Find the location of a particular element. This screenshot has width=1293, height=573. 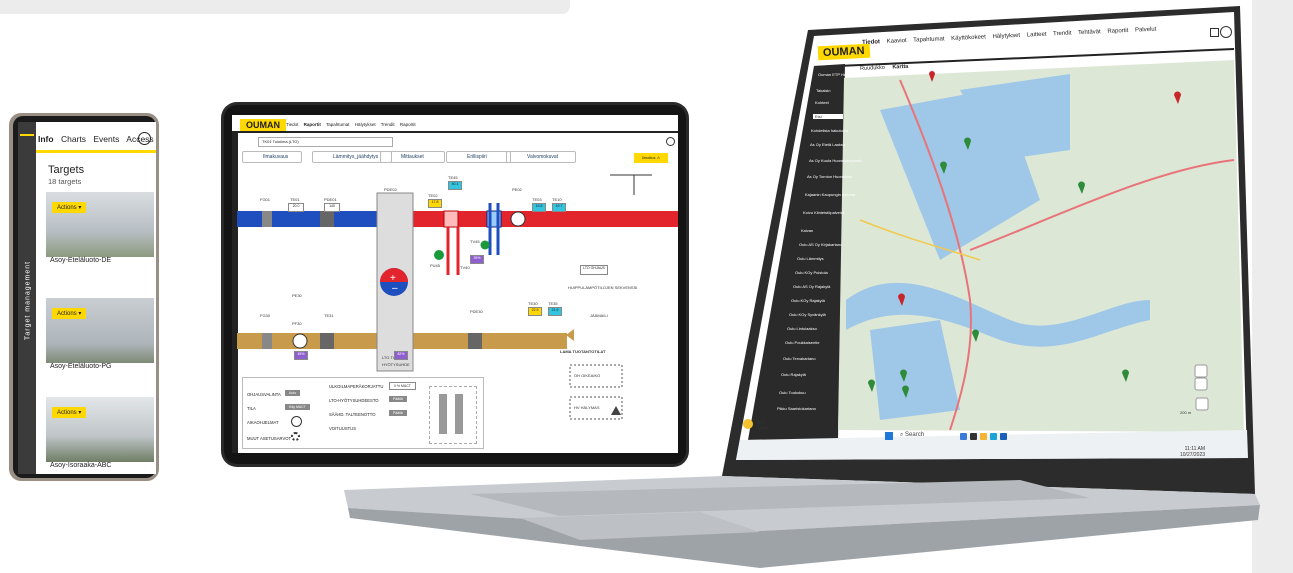

sidebar-item: Oulu Rajakylä is located at coordinates (793, 374).